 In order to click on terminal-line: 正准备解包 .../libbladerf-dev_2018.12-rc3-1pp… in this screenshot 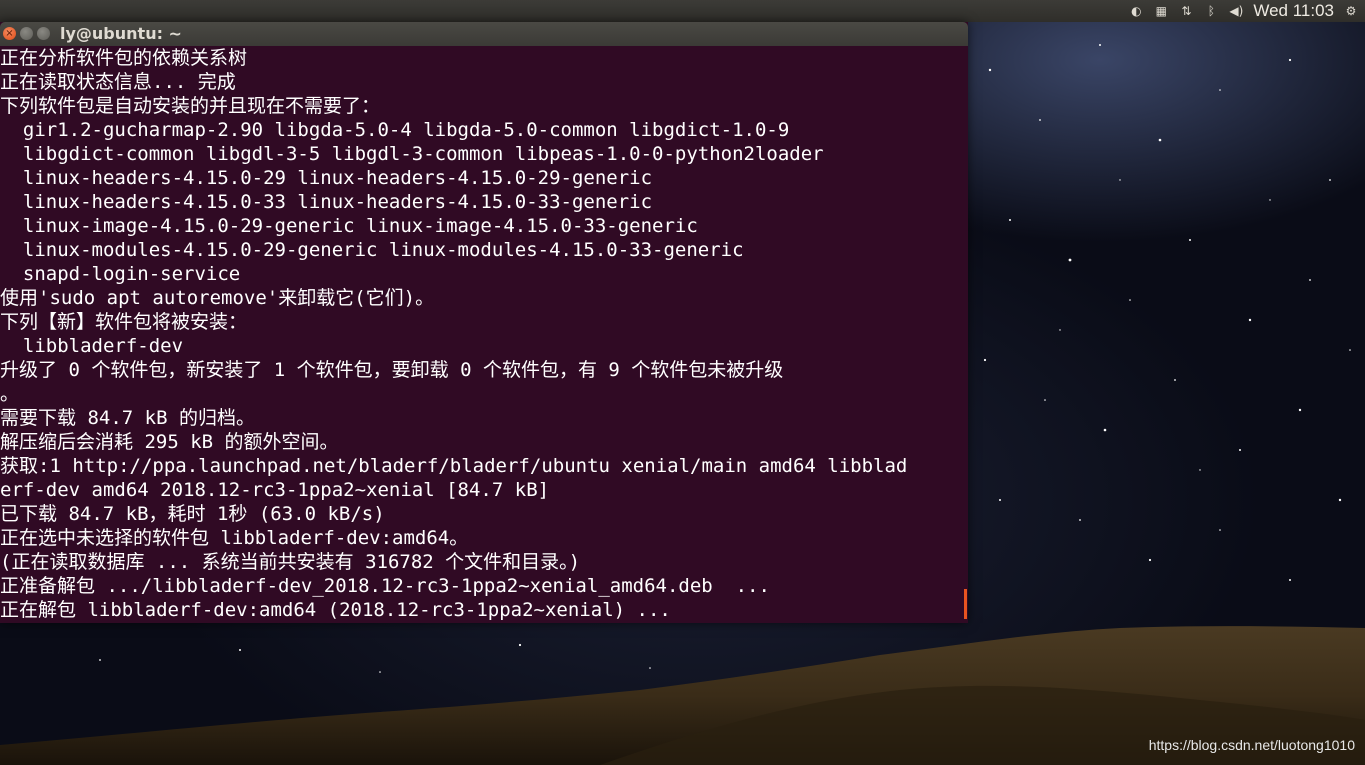, I will do `click(385, 586)`.